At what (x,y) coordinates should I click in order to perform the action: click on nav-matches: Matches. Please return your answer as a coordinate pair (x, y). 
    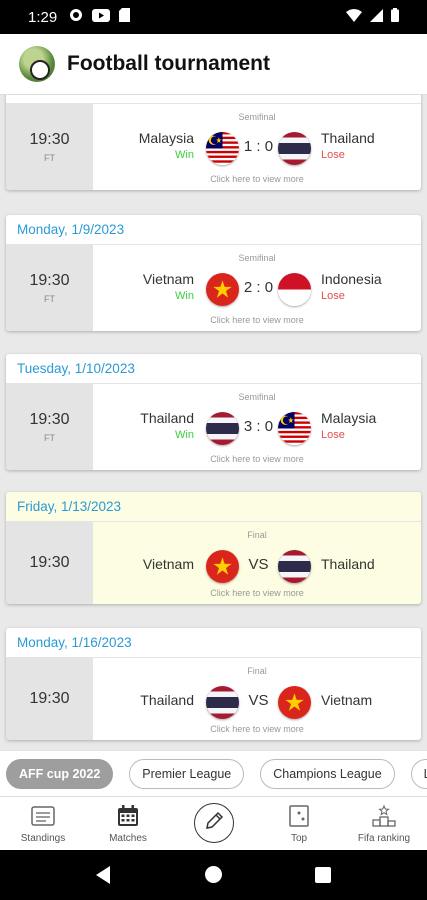
    Looking at the image, I should click on (128, 824).